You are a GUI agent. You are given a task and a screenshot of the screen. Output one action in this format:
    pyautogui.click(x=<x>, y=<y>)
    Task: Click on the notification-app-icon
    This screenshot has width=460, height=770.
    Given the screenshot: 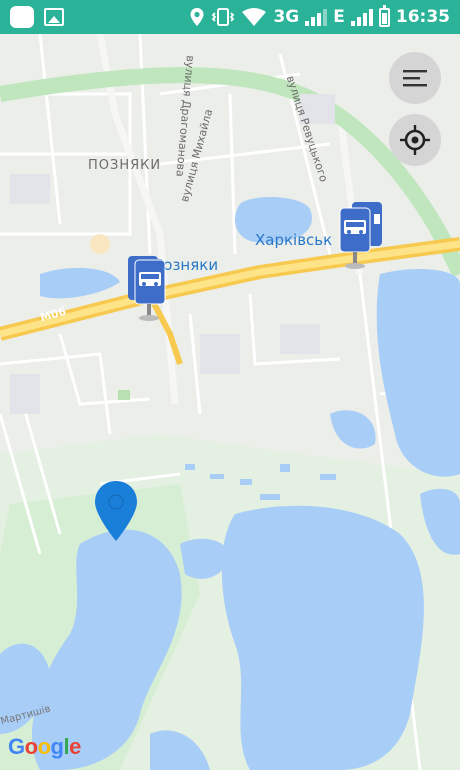 What is the action you would take?
    pyautogui.click(x=22, y=17)
    